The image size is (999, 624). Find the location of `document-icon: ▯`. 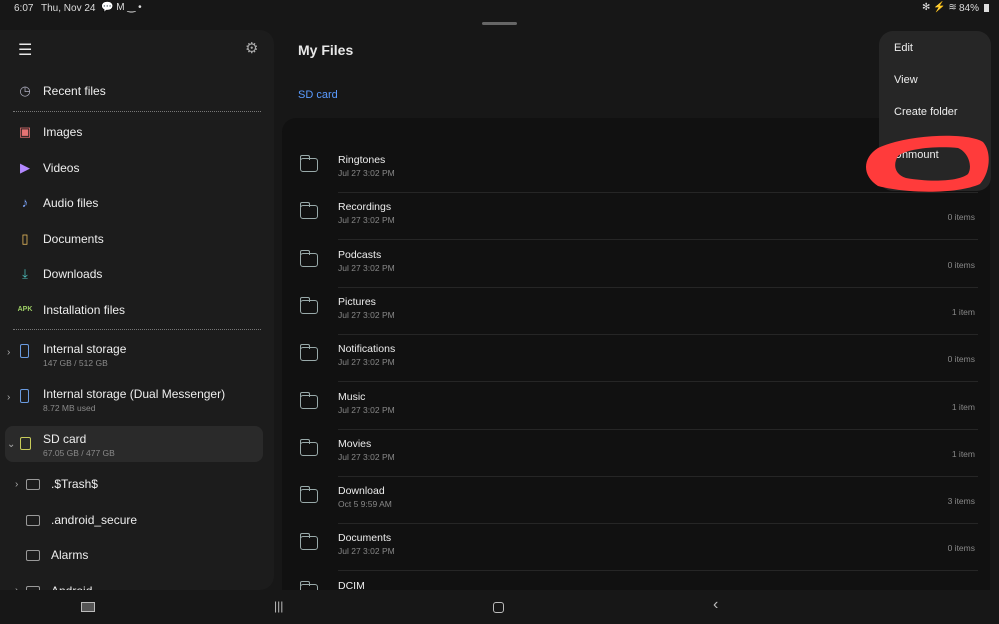

document-icon: ▯ is located at coordinates (25, 238).